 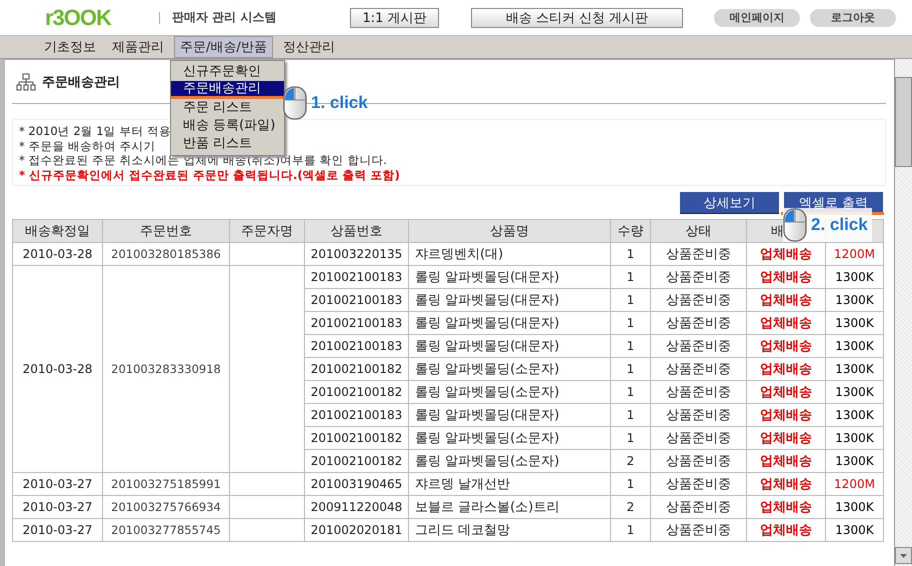 I want to click on menu-item: 주문 리스트, so click(x=227, y=108).